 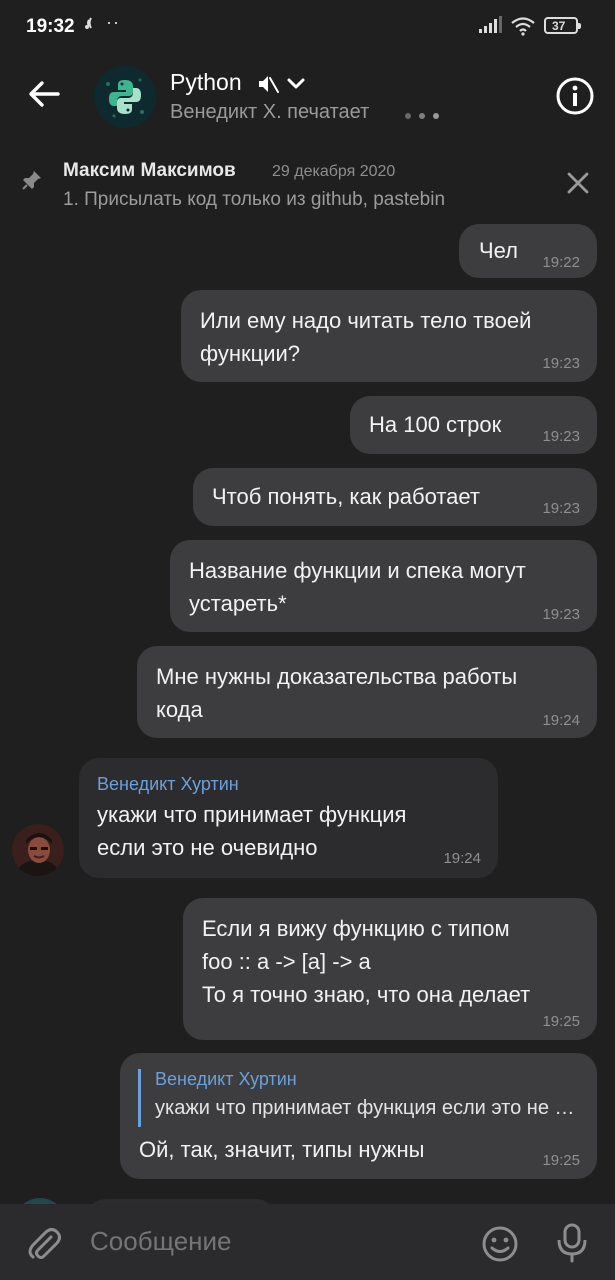 I want to click on message-composer, so click(x=307, y=1242).